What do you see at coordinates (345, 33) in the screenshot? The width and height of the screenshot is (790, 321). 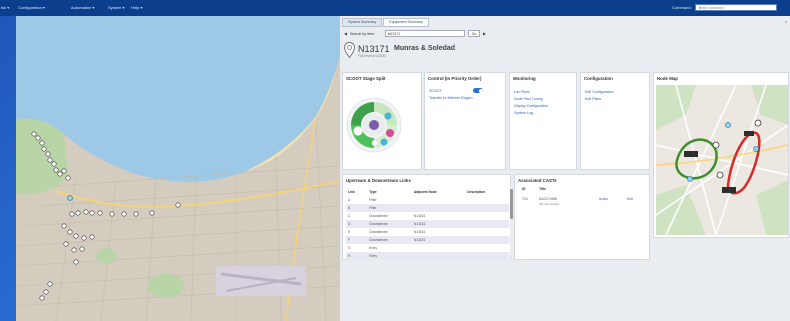 I see `back-arrow-icon: ◀` at bounding box center [345, 33].